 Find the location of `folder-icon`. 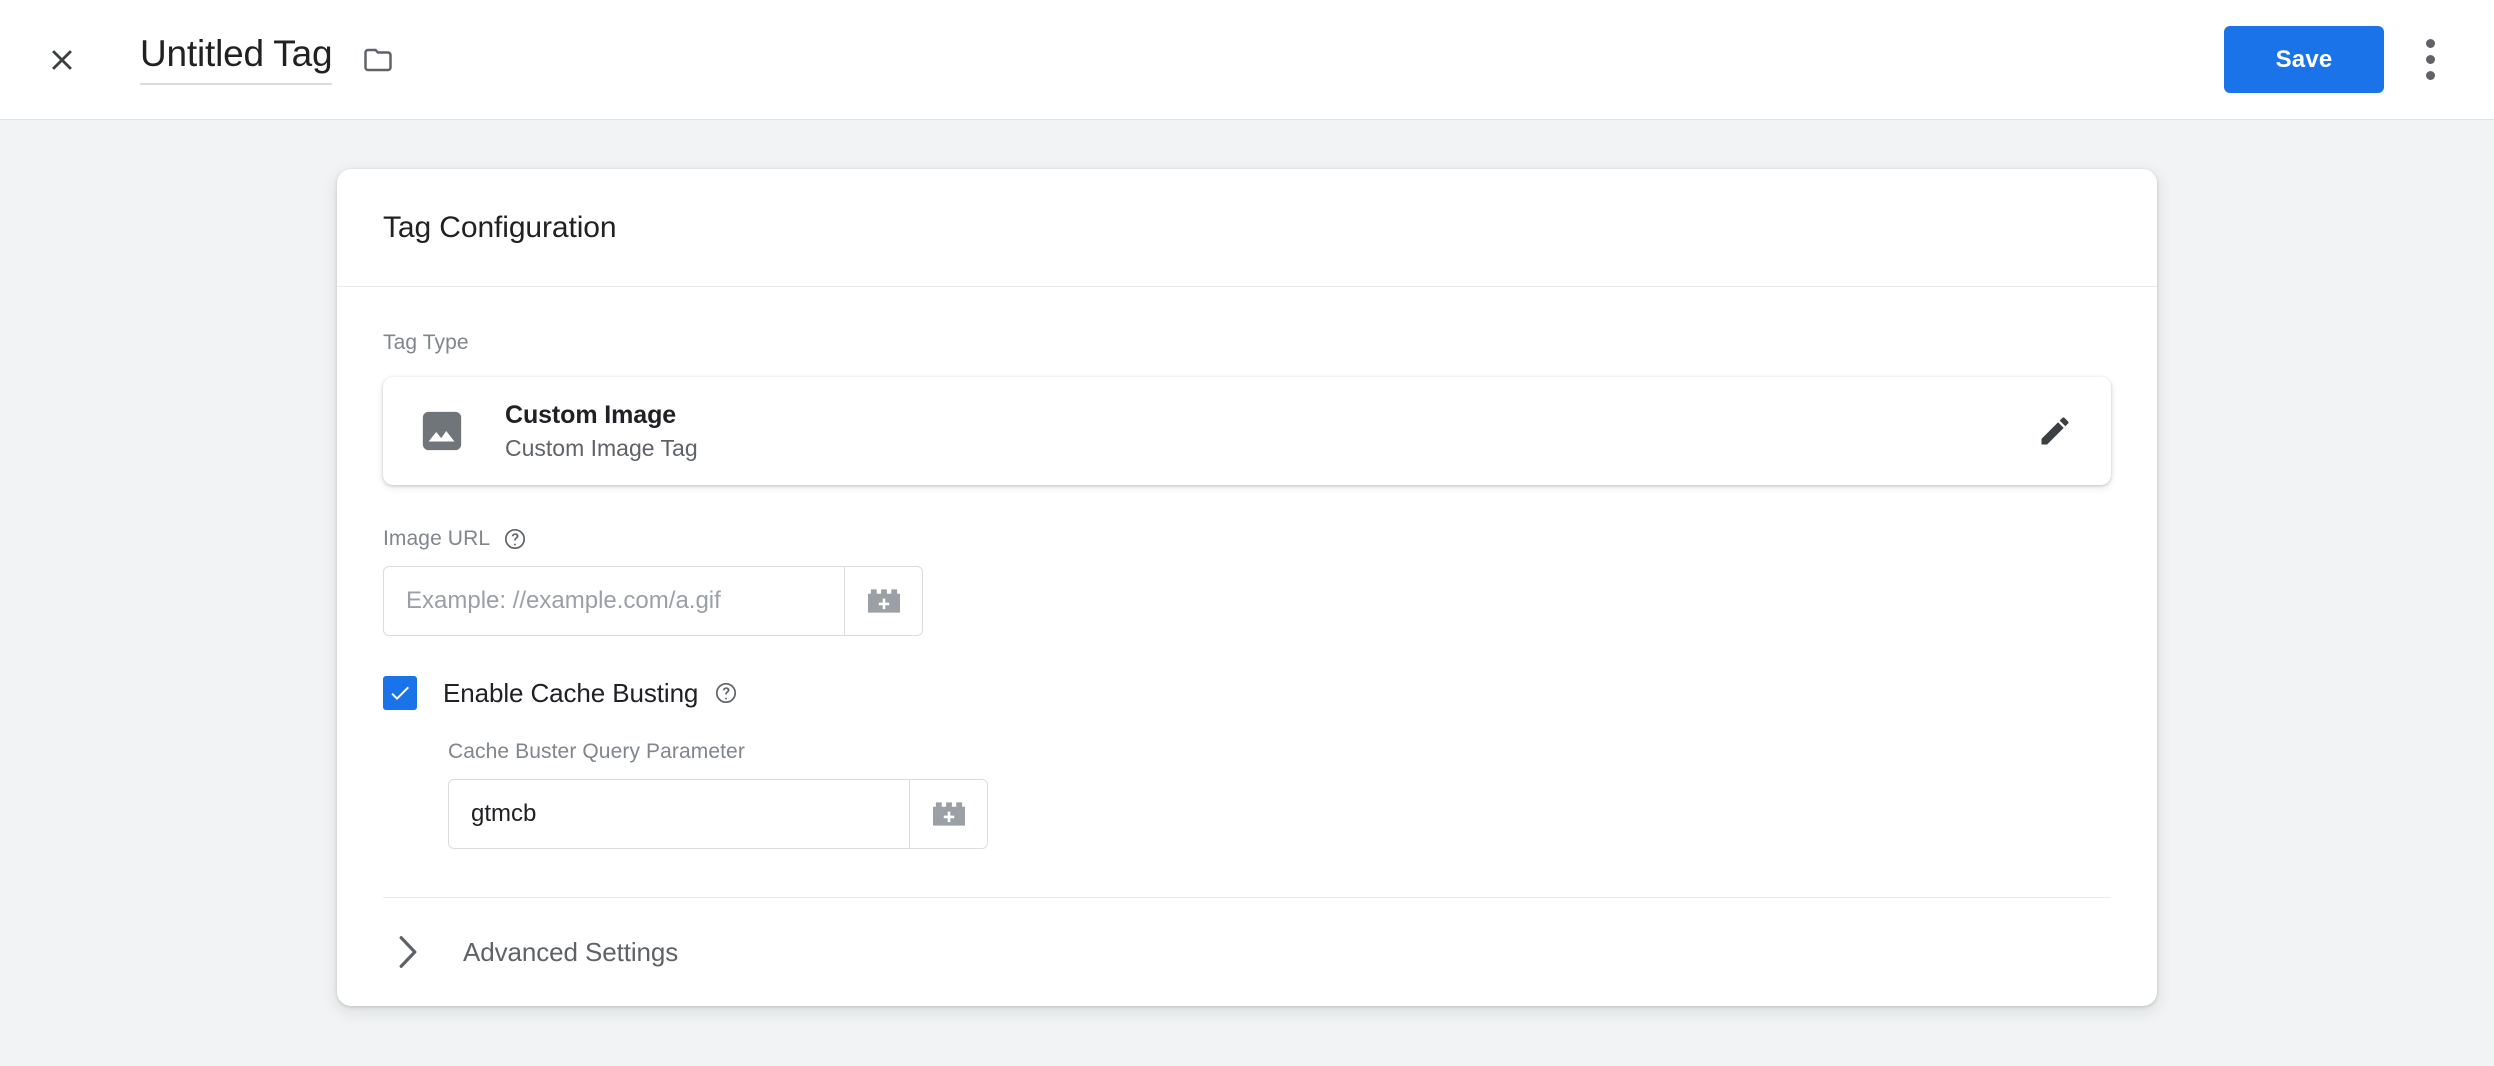

folder-icon is located at coordinates (378, 59).